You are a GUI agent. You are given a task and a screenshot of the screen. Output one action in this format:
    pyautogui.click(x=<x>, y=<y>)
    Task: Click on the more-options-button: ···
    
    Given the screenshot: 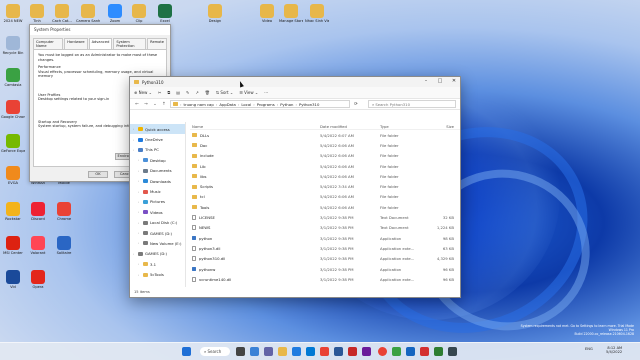 What is the action you would take?
    pyautogui.click(x=266, y=92)
    